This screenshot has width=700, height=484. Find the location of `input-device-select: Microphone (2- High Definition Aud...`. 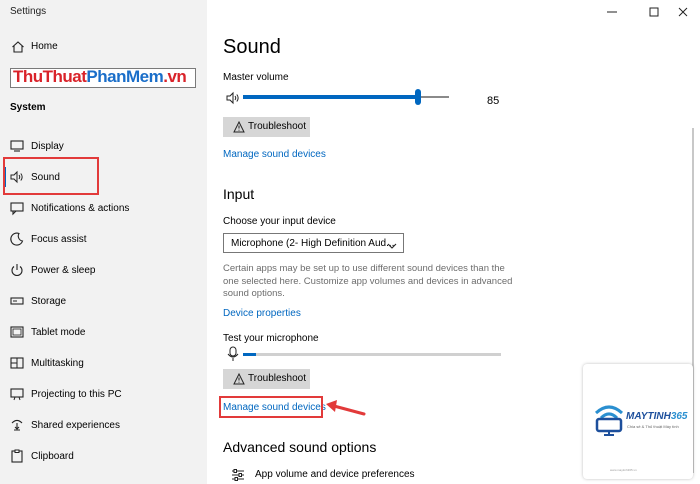

input-device-select: Microphone (2- High Definition Aud... is located at coordinates (313, 243).